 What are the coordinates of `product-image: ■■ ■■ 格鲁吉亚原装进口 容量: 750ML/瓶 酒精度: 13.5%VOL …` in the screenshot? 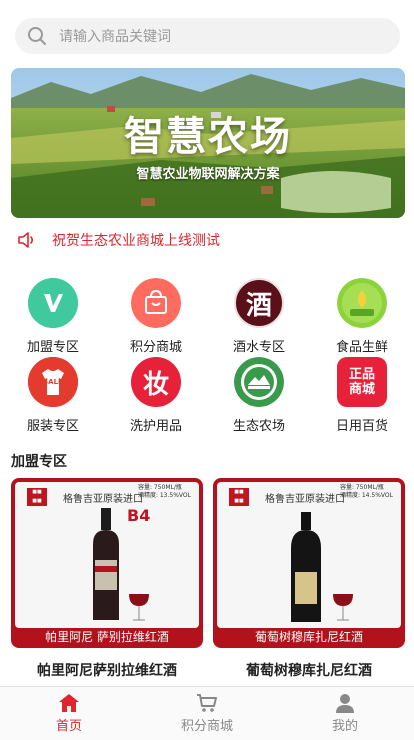 It's located at (107, 555).